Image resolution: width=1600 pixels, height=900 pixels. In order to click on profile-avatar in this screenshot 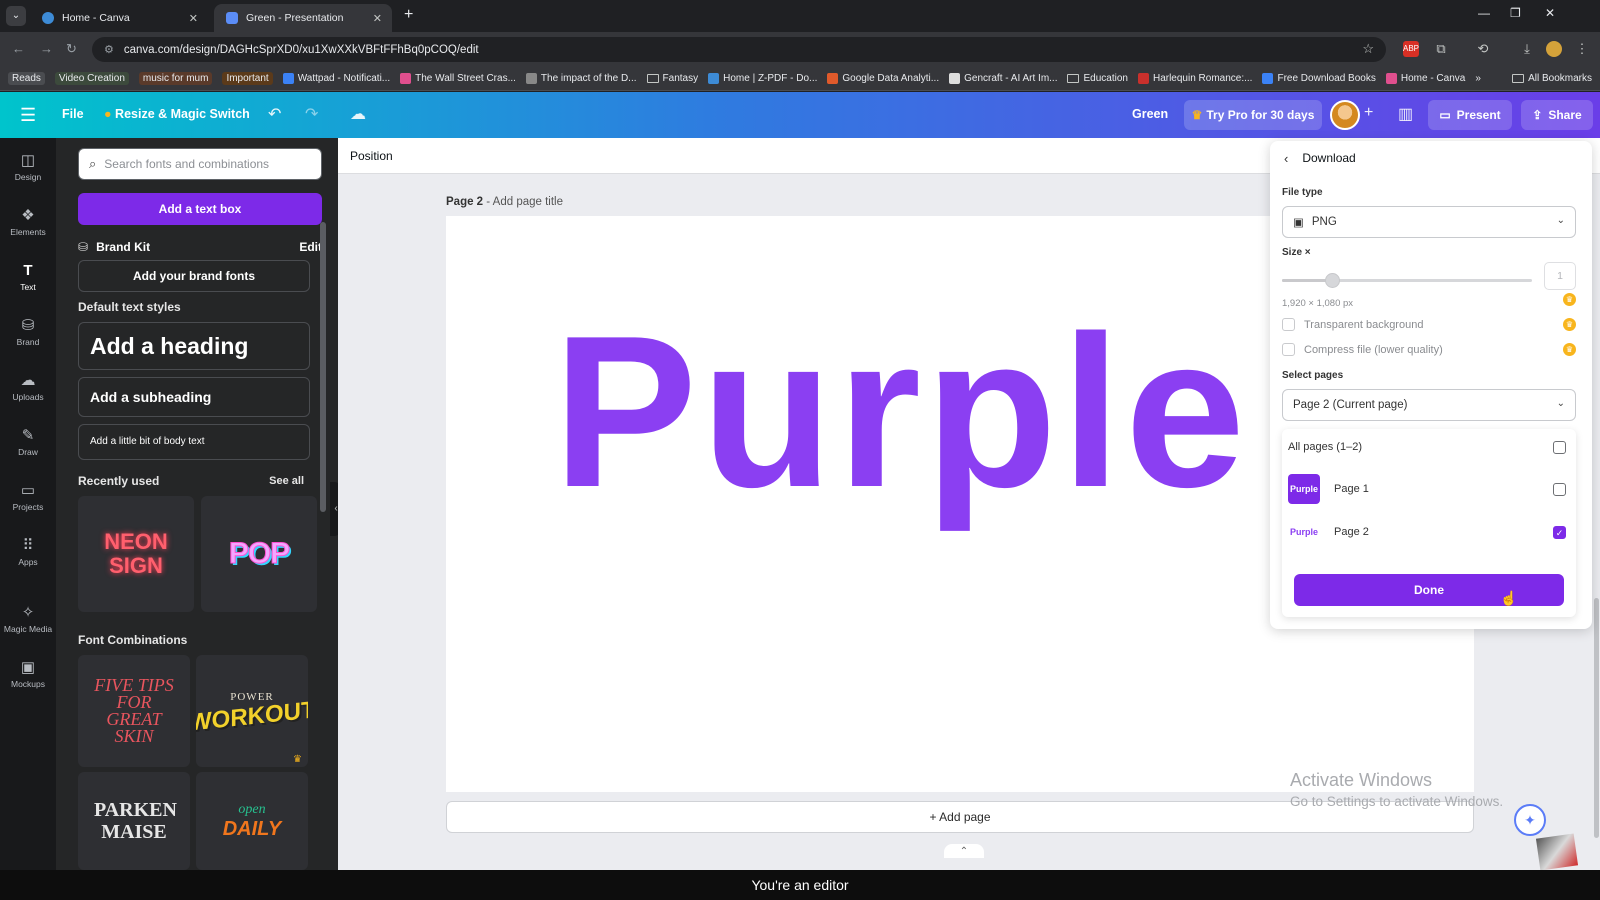, I will do `click(1554, 49)`.